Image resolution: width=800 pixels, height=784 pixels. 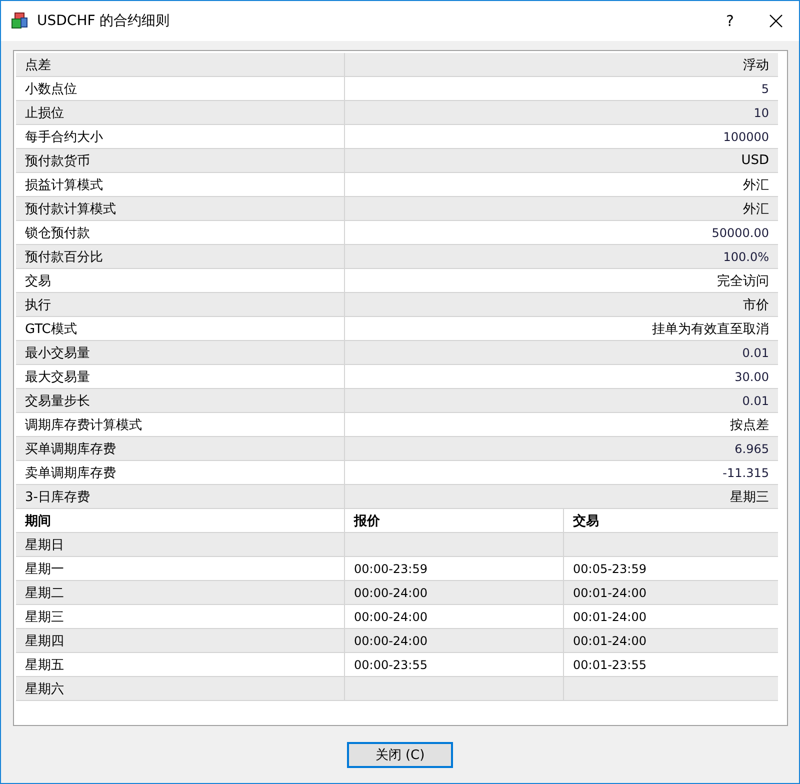 What do you see at coordinates (776, 21) in the screenshot?
I see `close-icon` at bounding box center [776, 21].